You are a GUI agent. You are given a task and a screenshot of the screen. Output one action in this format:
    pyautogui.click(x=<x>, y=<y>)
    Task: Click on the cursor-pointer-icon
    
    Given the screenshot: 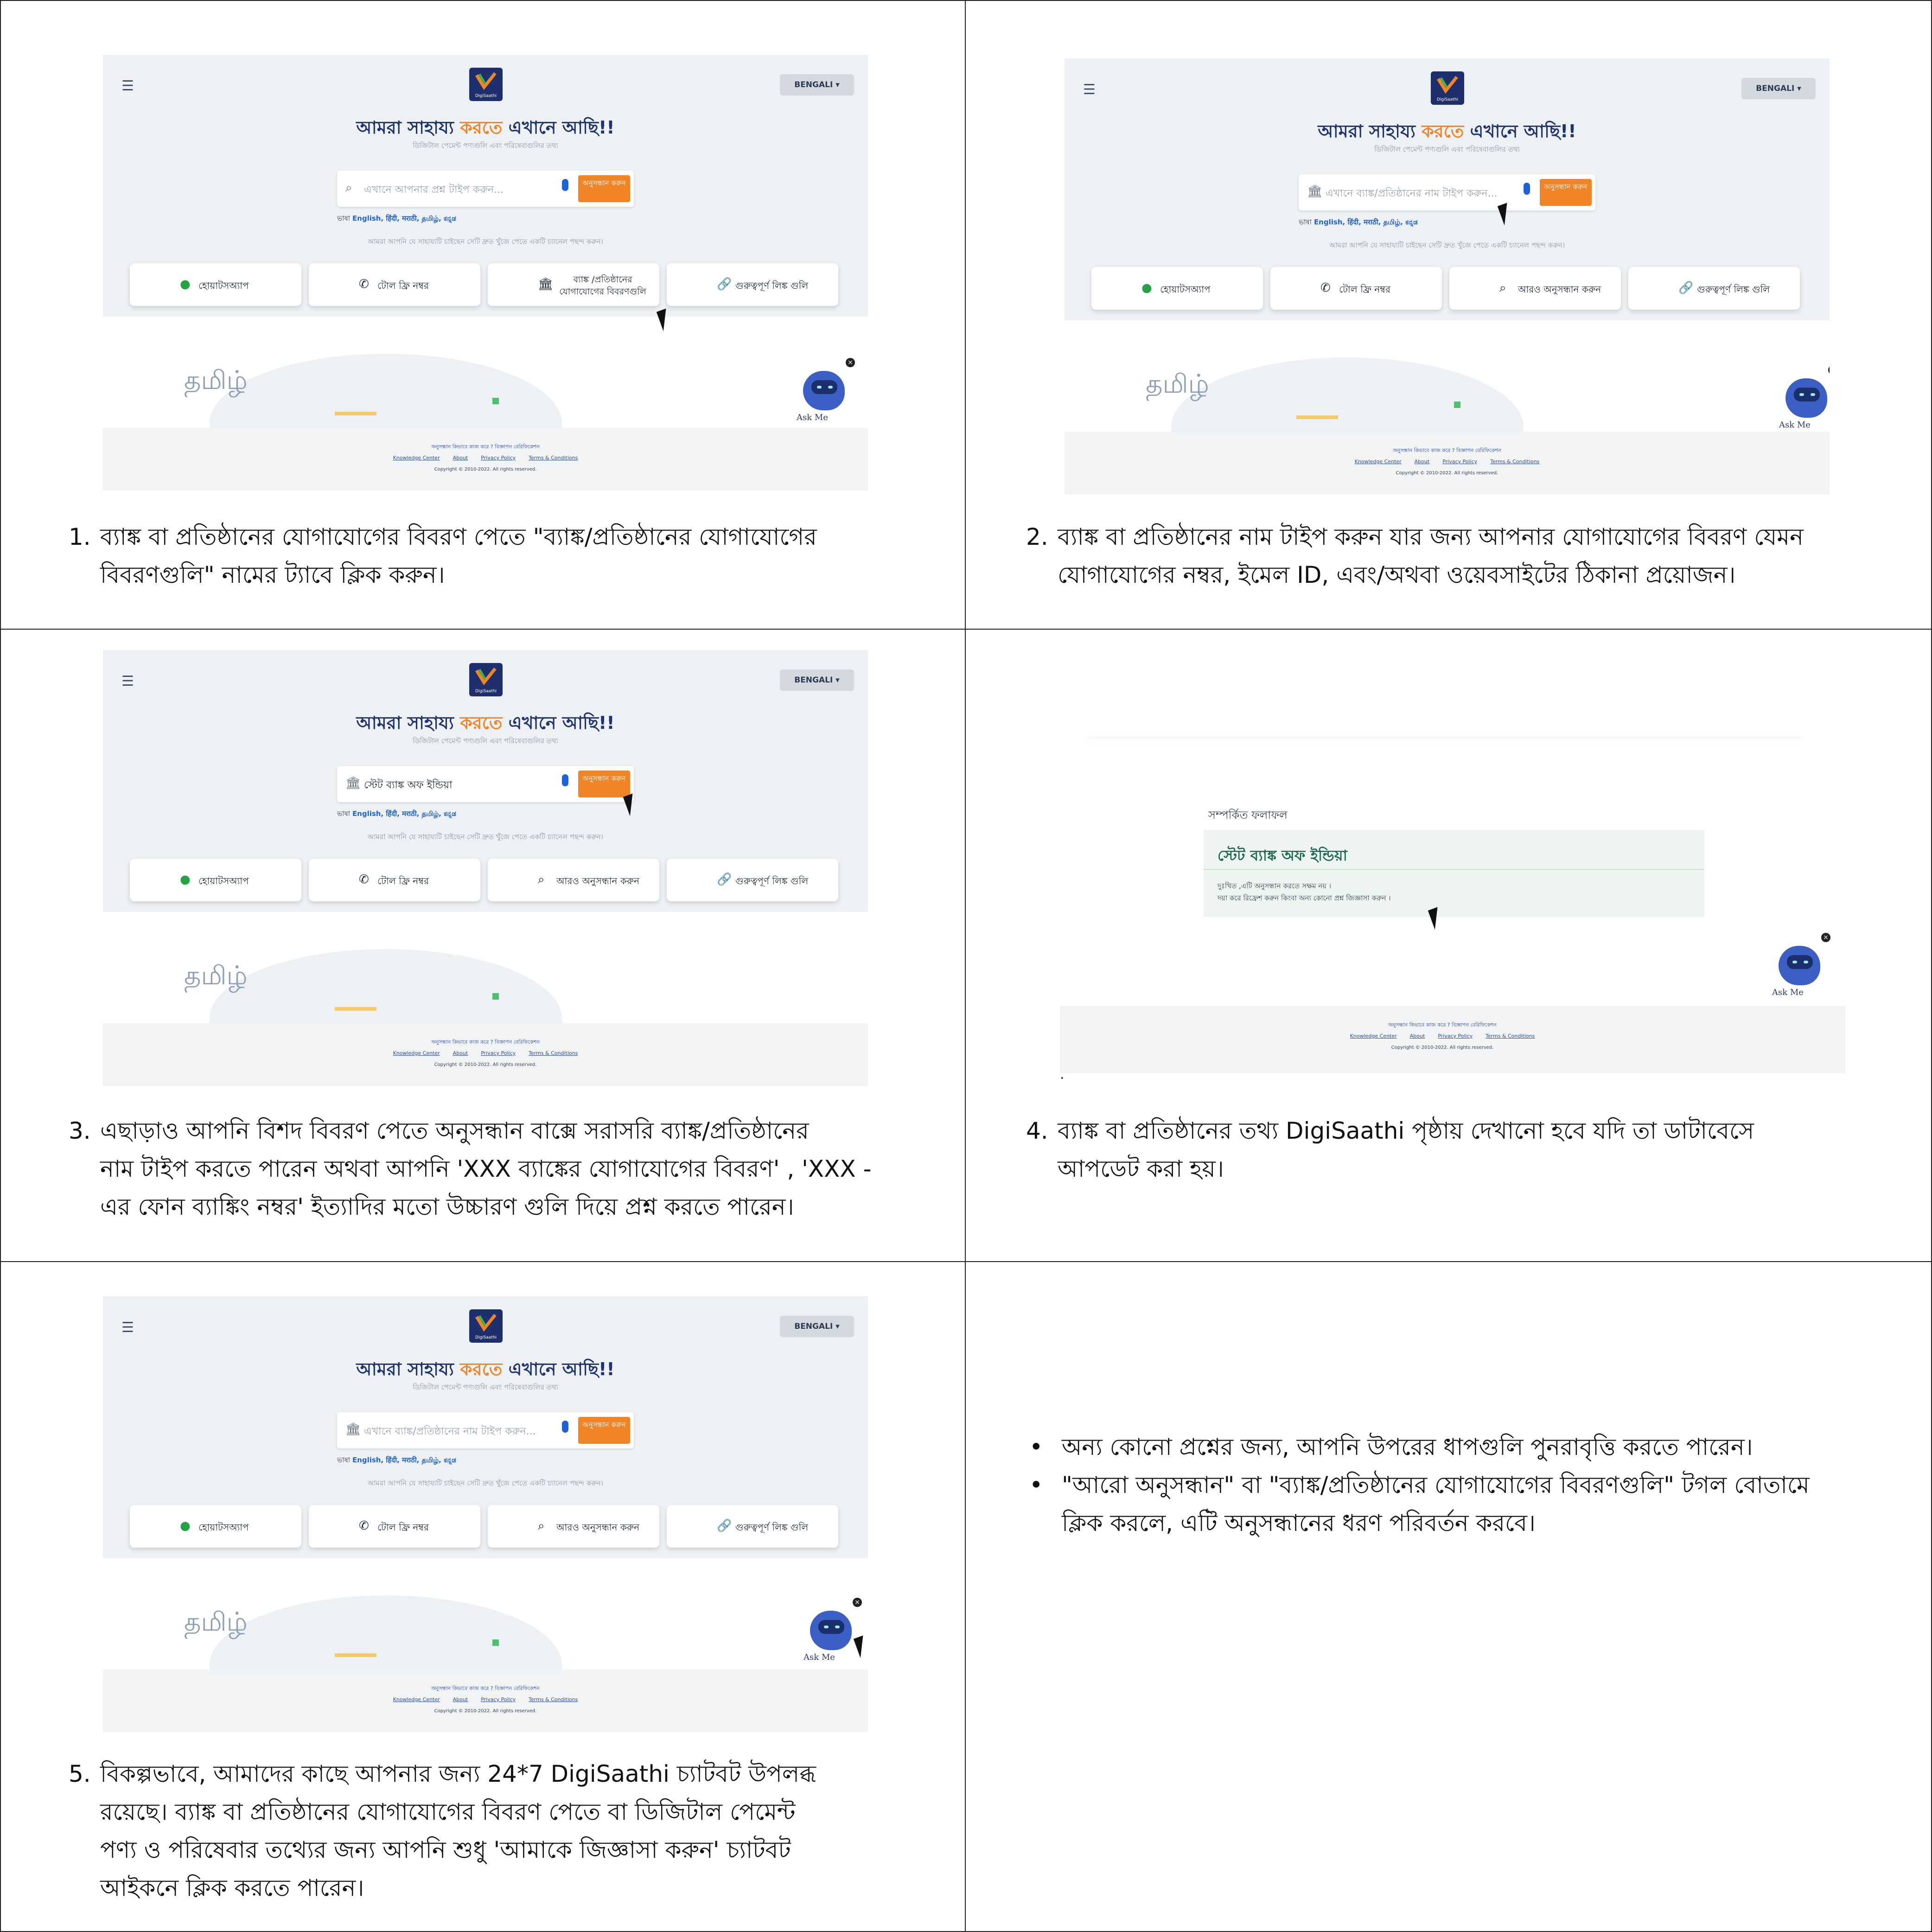 What is the action you would take?
    pyautogui.click(x=860, y=1645)
    